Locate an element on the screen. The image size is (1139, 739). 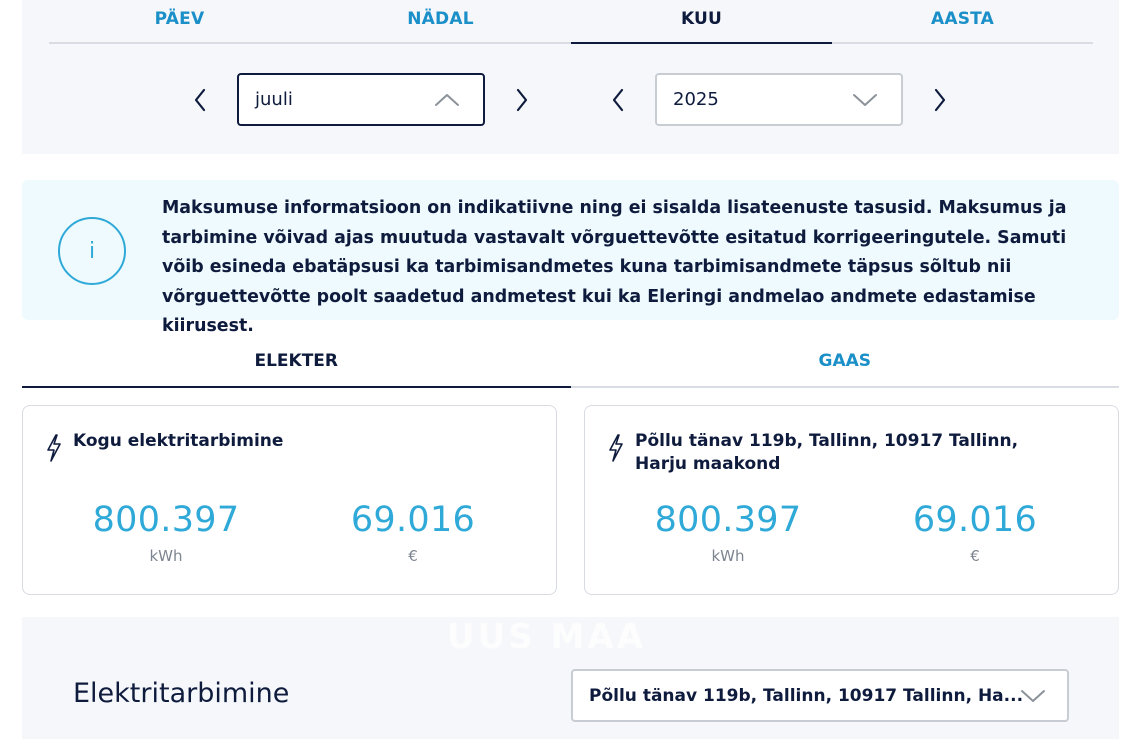
tab-week: NÄDAL is located at coordinates (440, 21).